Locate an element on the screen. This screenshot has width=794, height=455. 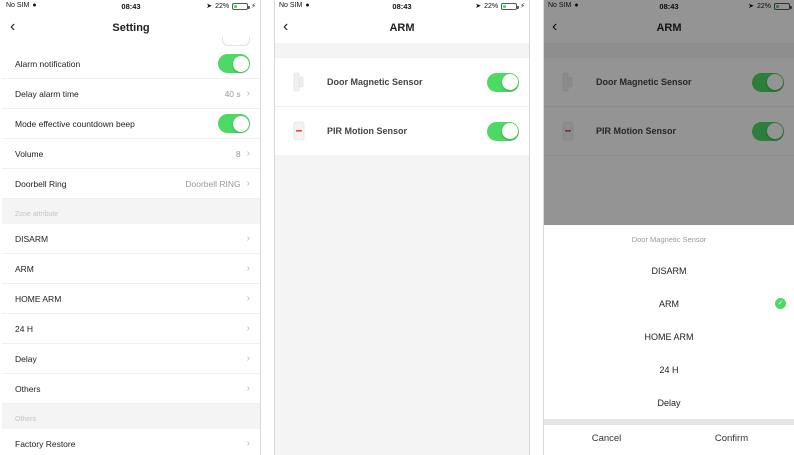
pir-sensor-icon is located at coordinates (299, 131).